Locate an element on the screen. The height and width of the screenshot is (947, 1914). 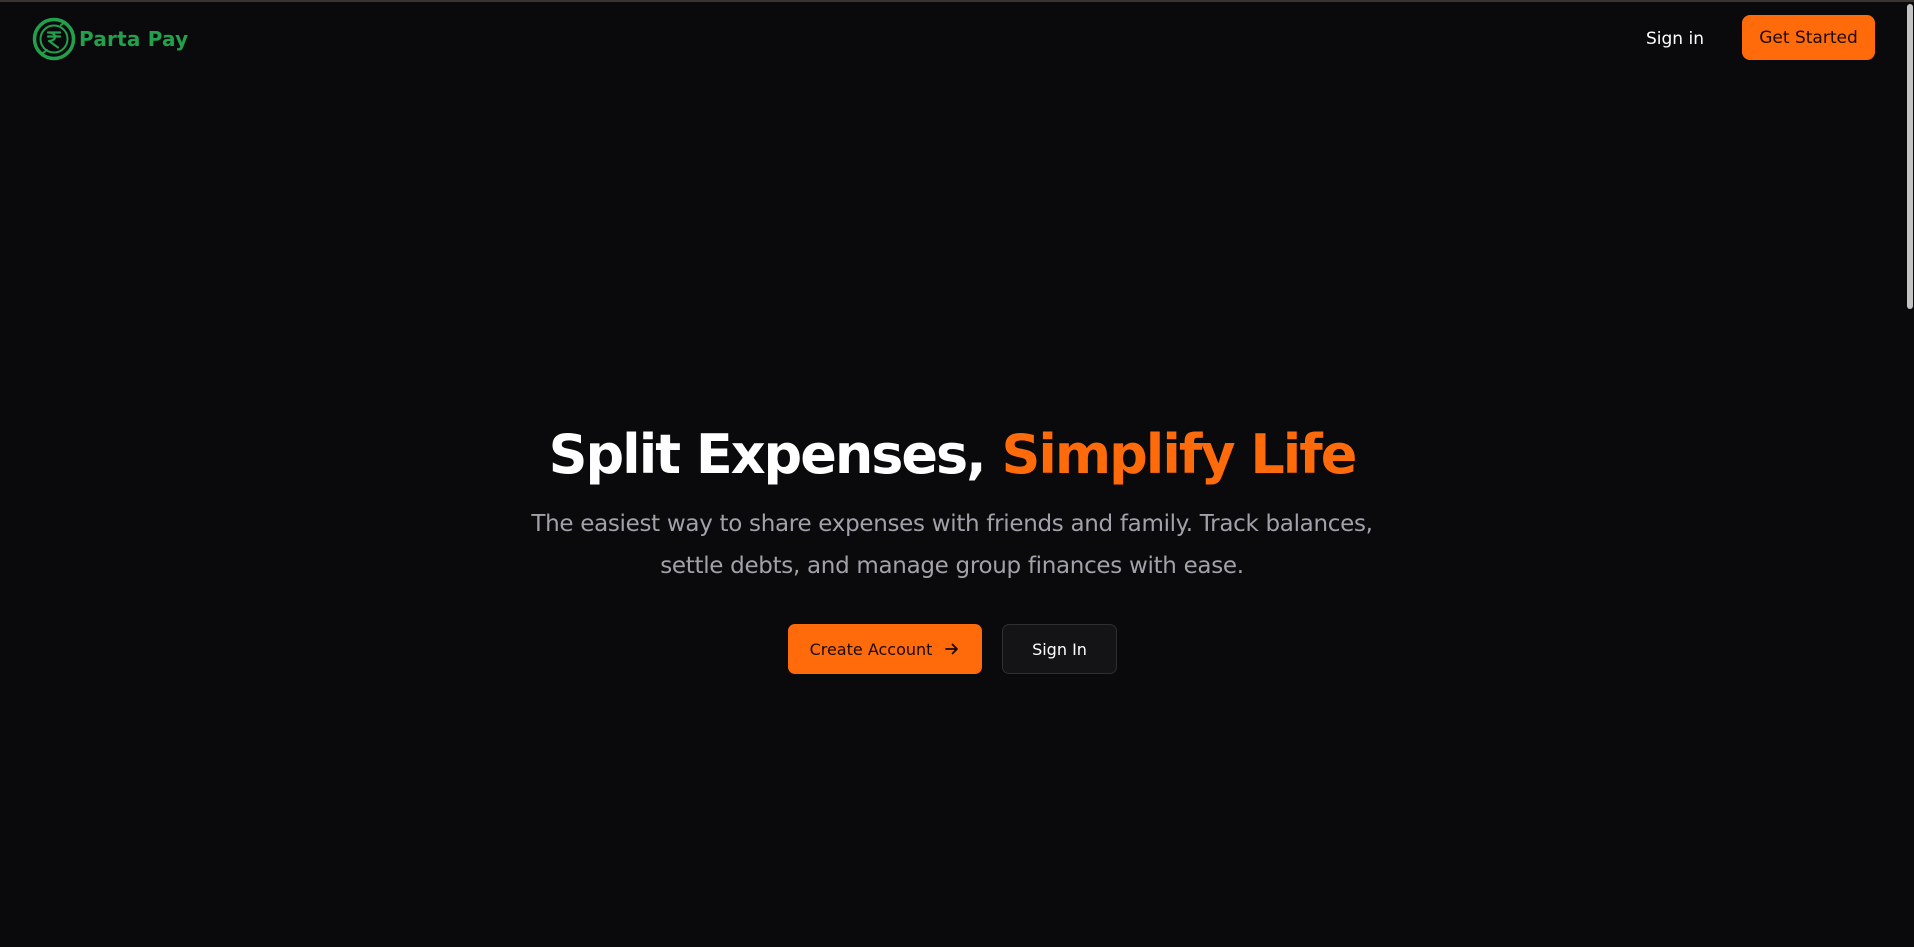
hero-title-accent: Simplify Life is located at coordinates (1179, 454).